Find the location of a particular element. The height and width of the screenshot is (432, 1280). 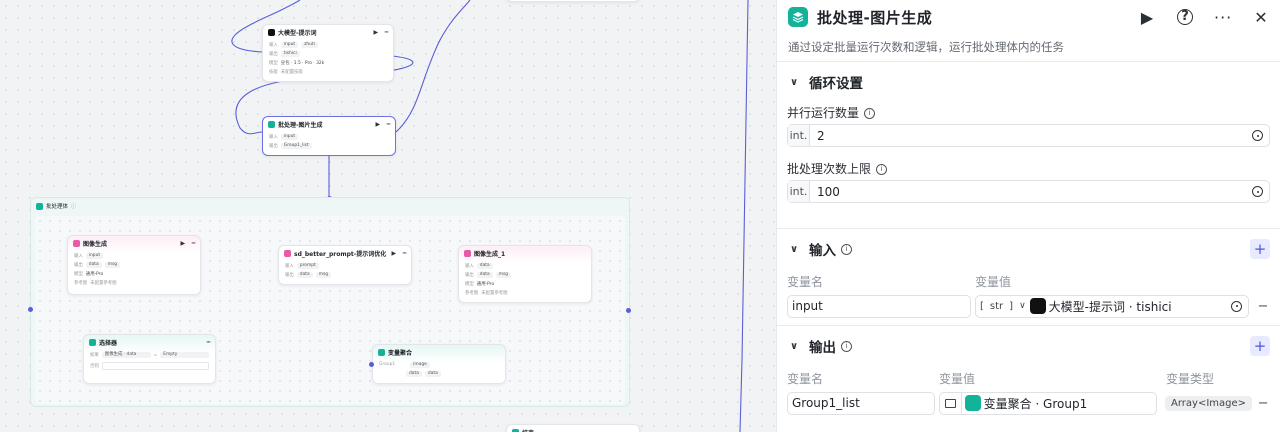

aggregate-icon is located at coordinates (381, 352).